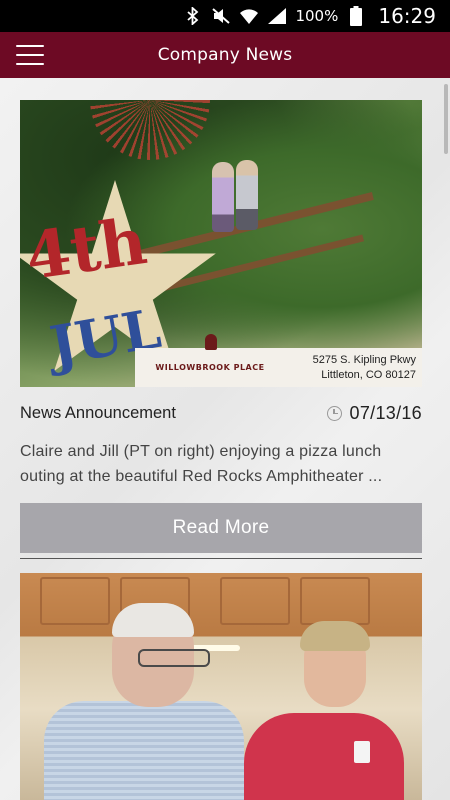 The image size is (450, 800). Describe the element at coordinates (98, 412) in the screenshot. I see `news-category: News Announcement` at that location.